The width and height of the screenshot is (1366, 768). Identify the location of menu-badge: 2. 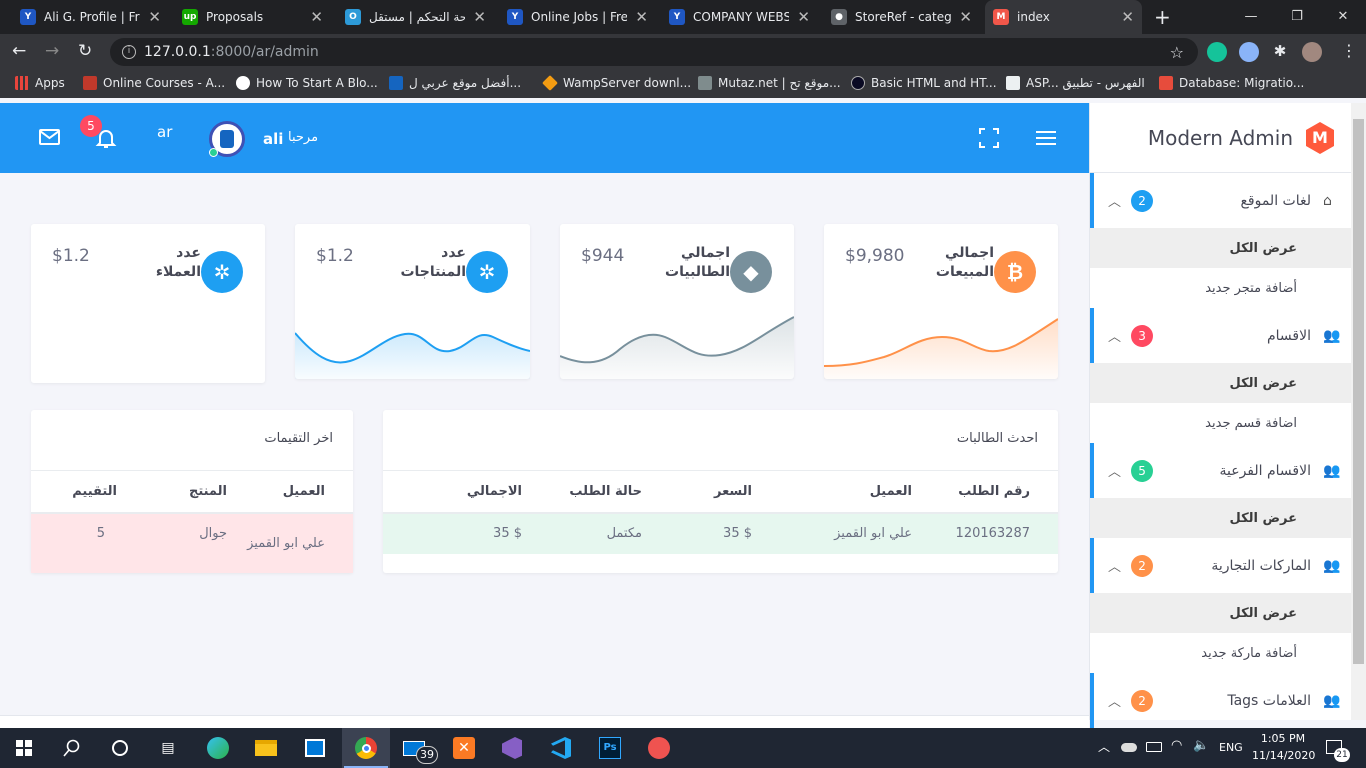
(1142, 700).